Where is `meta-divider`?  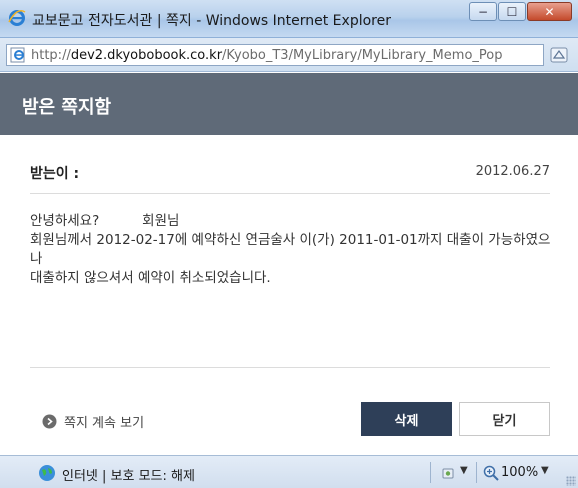 meta-divider is located at coordinates (290, 193).